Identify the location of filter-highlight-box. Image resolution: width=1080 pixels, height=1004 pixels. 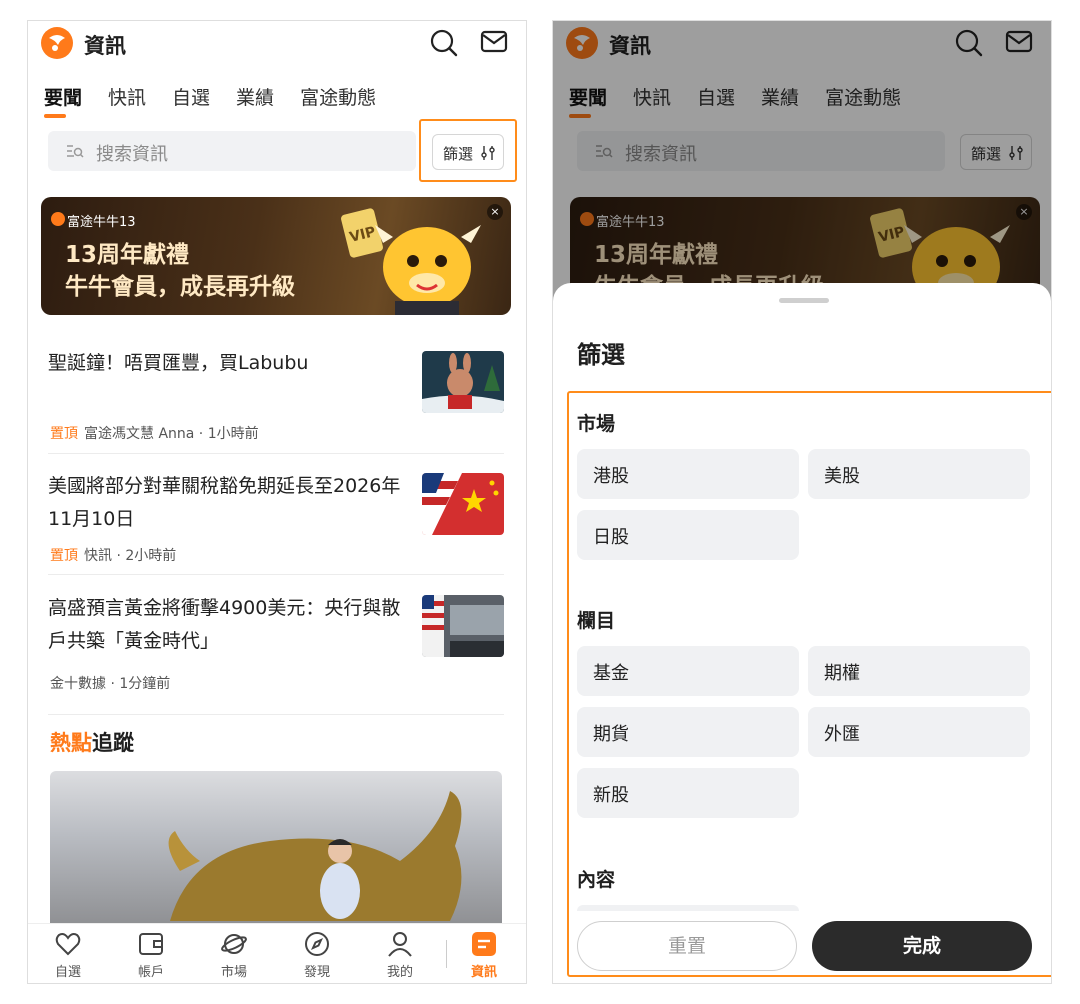
(468, 150).